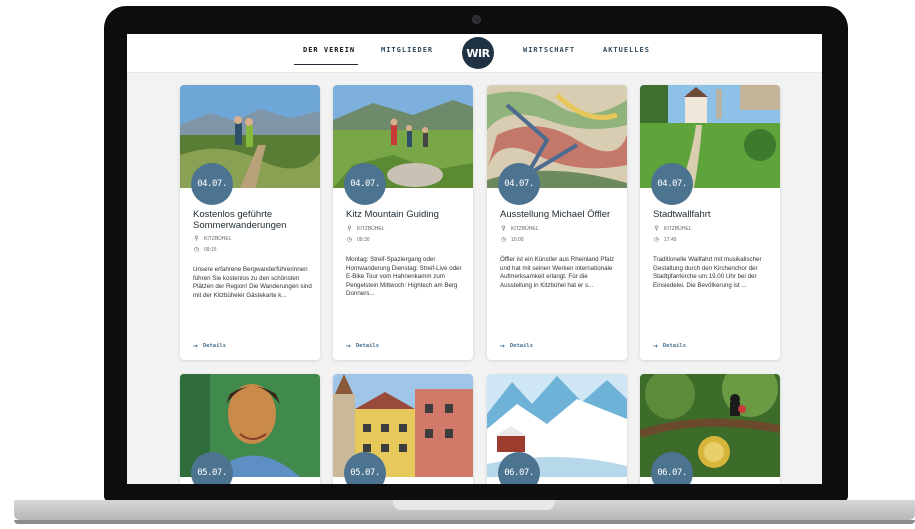 The width and height of the screenshot is (915, 529). I want to click on nav-aktuelles: AKTUELLES, so click(626, 50).